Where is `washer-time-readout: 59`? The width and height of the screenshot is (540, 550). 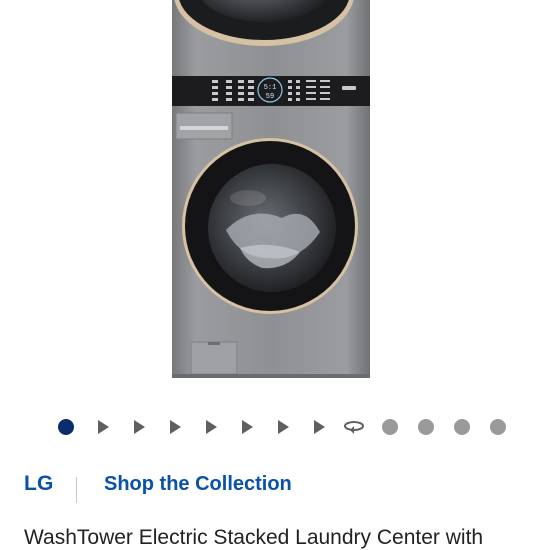 washer-time-readout: 59 is located at coordinates (270, 97).